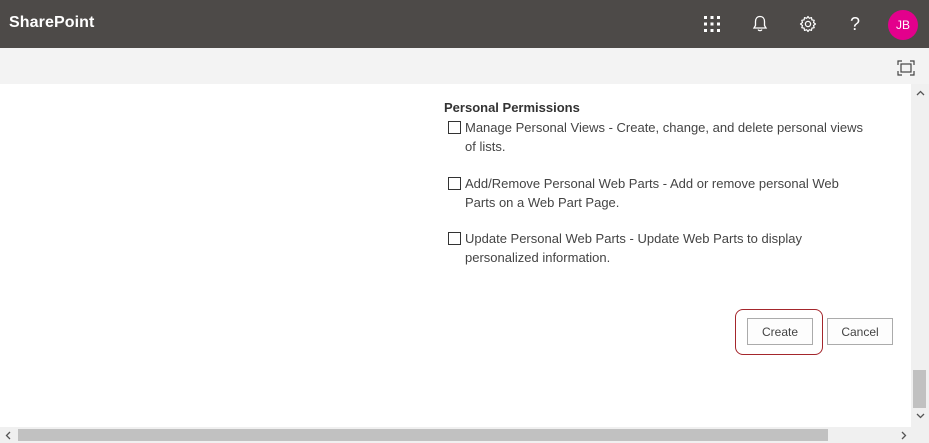 This screenshot has height=443, width=929. What do you see at coordinates (454, 238) in the screenshot?
I see `update-personal-web-parts-checkbox` at bounding box center [454, 238].